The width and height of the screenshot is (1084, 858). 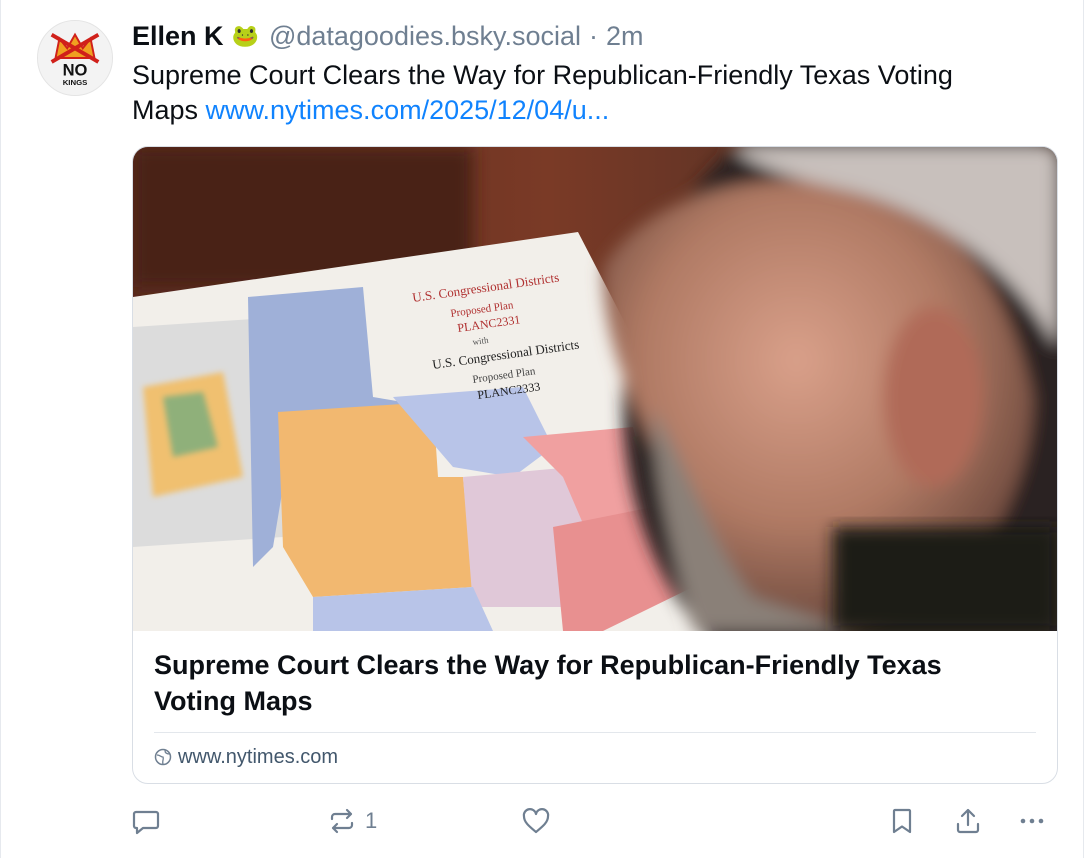 I want to click on post-actions-bar: 1, so click(x=542, y=822).